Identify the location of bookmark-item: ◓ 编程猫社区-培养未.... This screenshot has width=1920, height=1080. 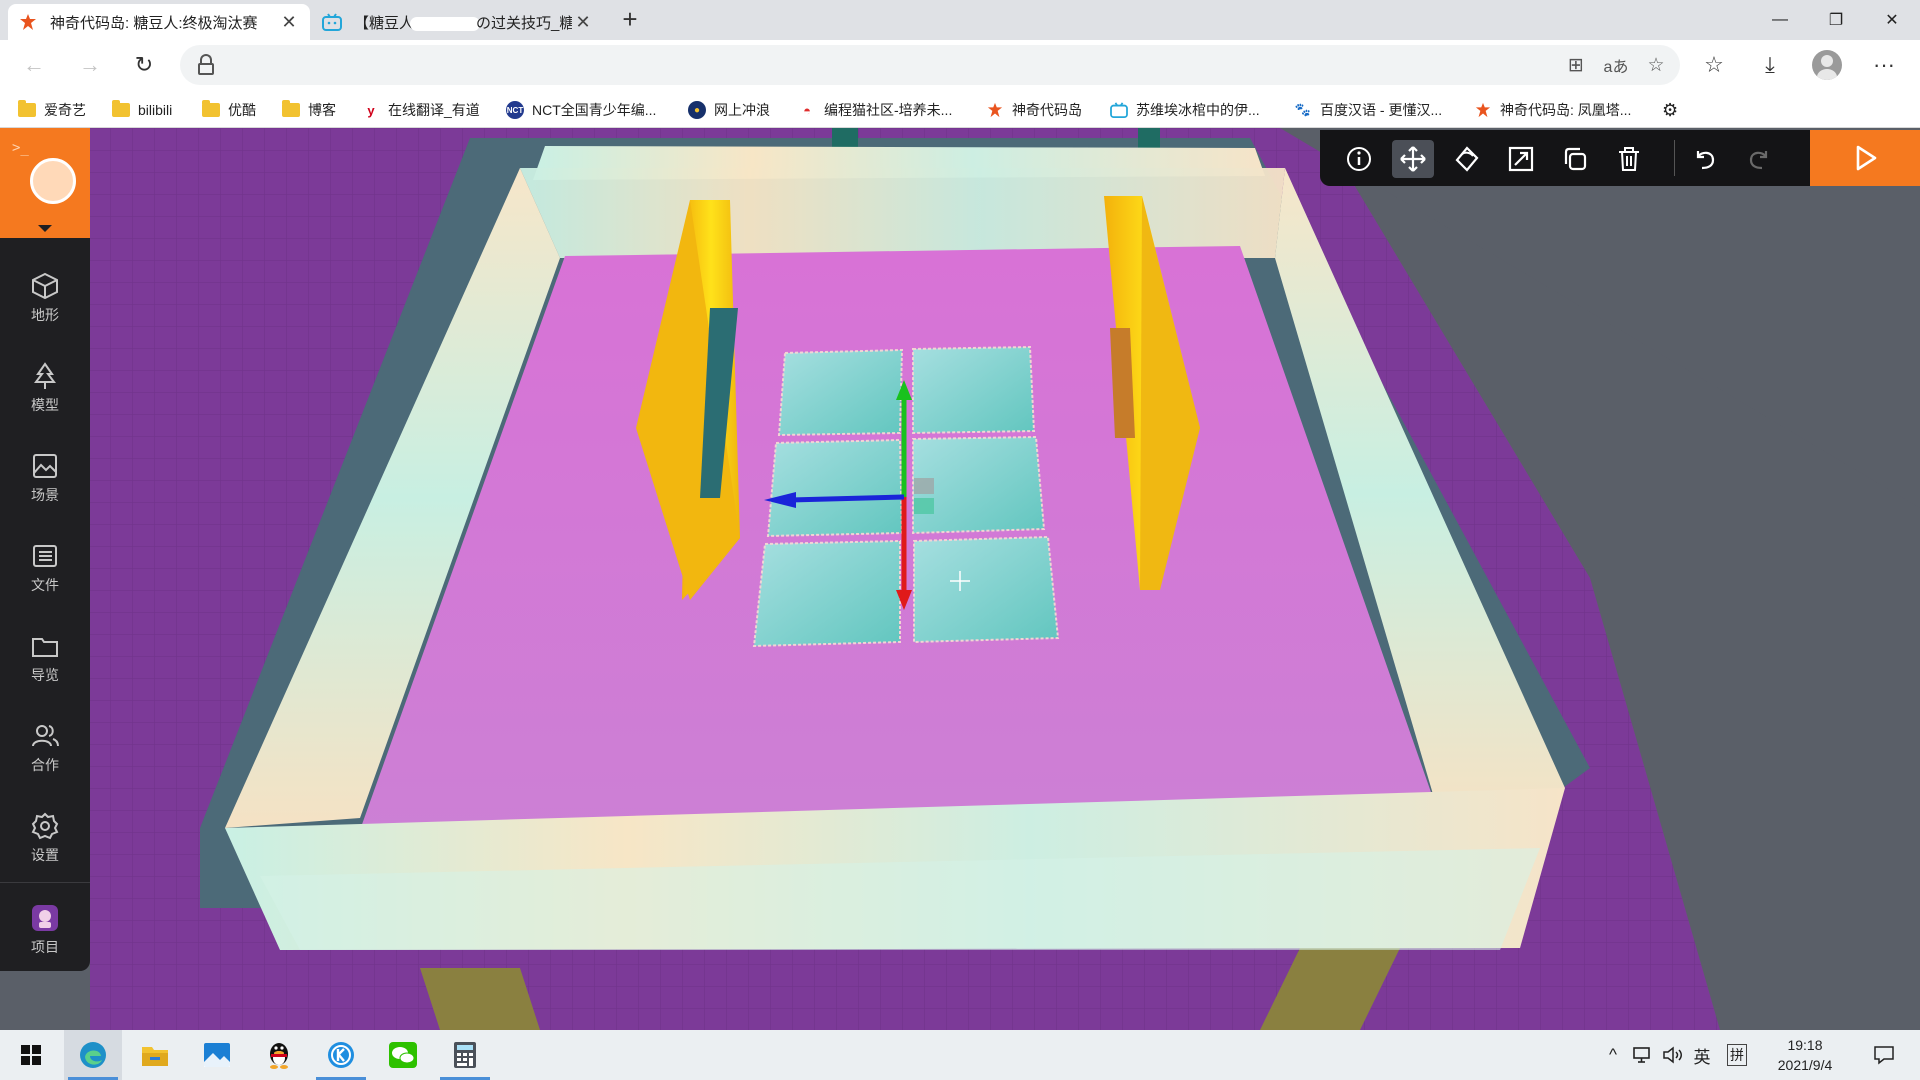
(875, 110).